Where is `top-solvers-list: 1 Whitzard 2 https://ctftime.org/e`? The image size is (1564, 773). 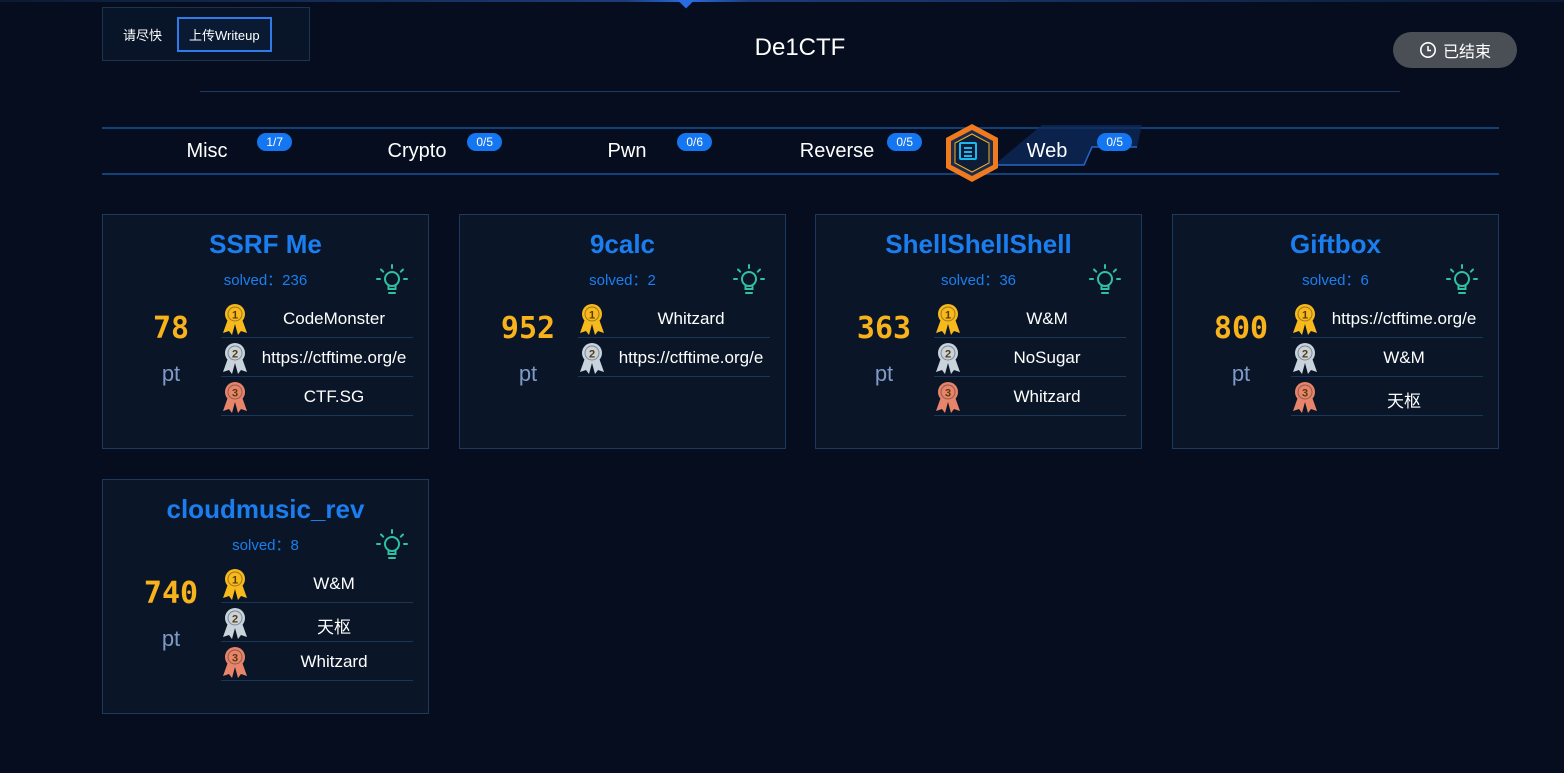
top-solvers-list: 1 Whitzard 2 https://ctftime.org/e is located at coordinates (674, 338).